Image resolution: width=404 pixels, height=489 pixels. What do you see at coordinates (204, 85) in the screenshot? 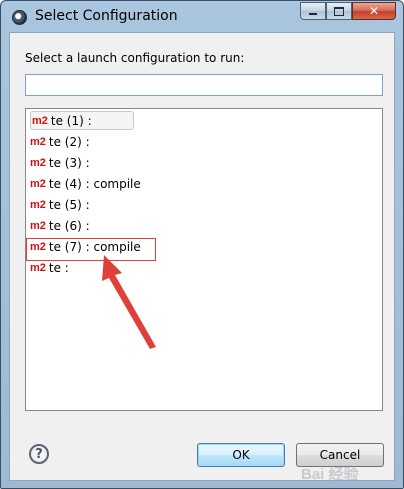
I see `filter-input` at bounding box center [204, 85].